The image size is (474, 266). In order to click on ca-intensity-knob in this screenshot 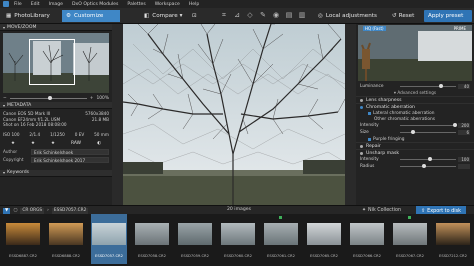, I will do `click(455, 125)`.